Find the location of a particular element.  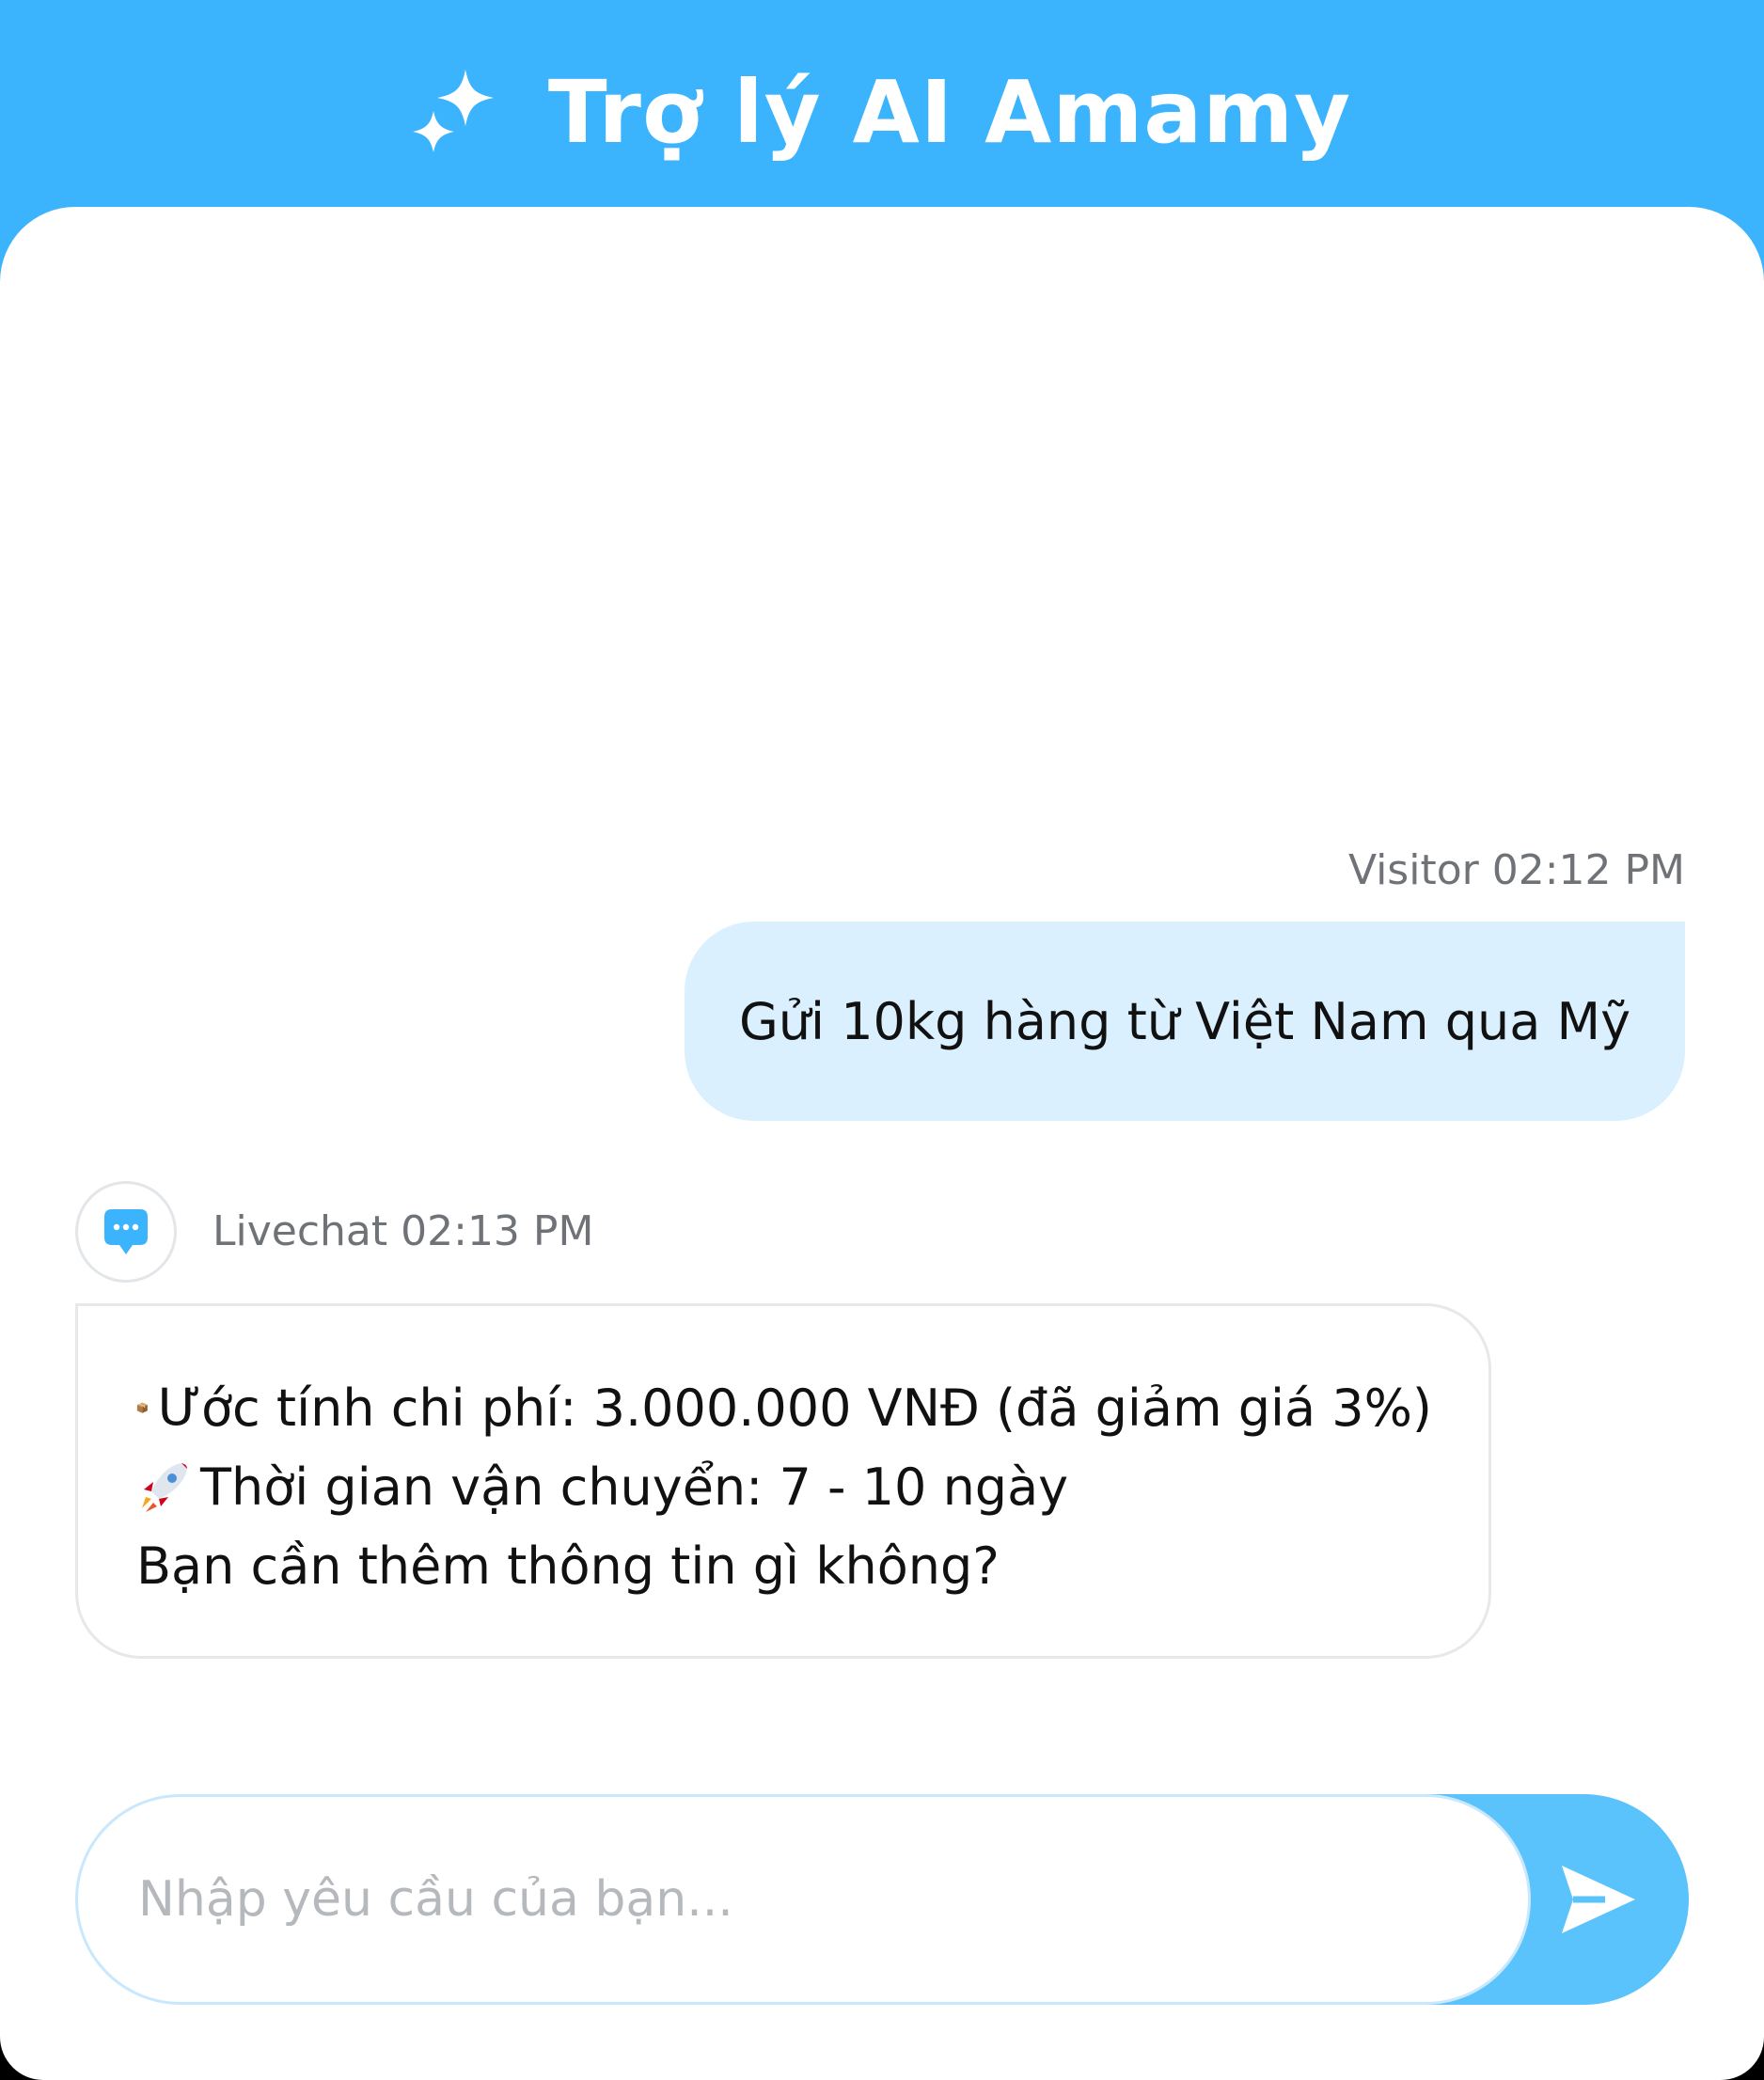

message-line: Thời gian vận chuyển: 7 - 10 ngày is located at coordinates (784, 1486).